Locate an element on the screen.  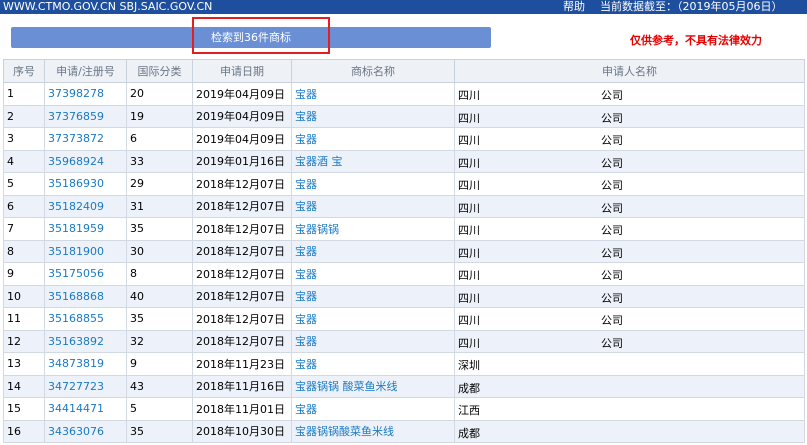
cell-index: 11 is located at coordinates (24, 319).